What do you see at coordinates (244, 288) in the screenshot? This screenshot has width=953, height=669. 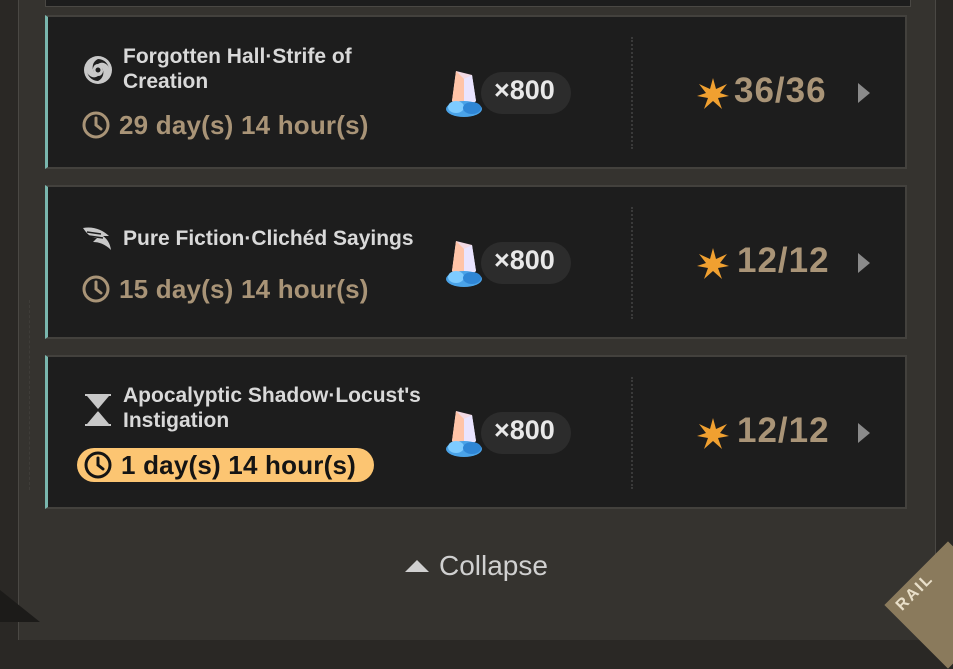 I see `timer-text: 15 day(s) 14 hour(s)` at bounding box center [244, 288].